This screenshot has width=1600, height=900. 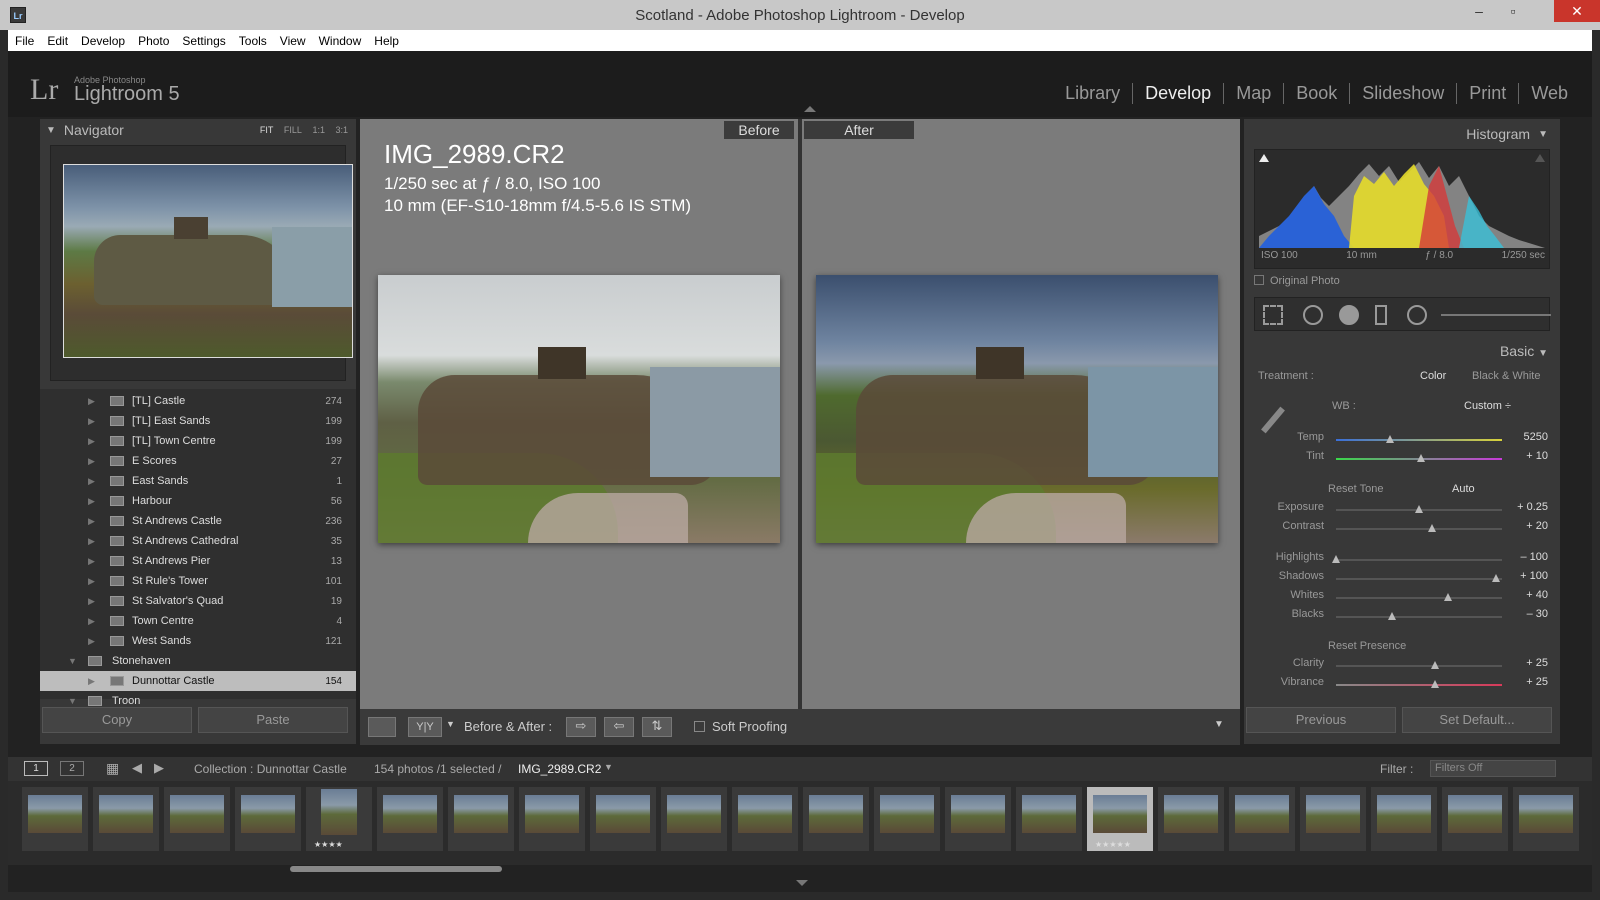 I want to click on slider-value: + 10, so click(x=1537, y=456).